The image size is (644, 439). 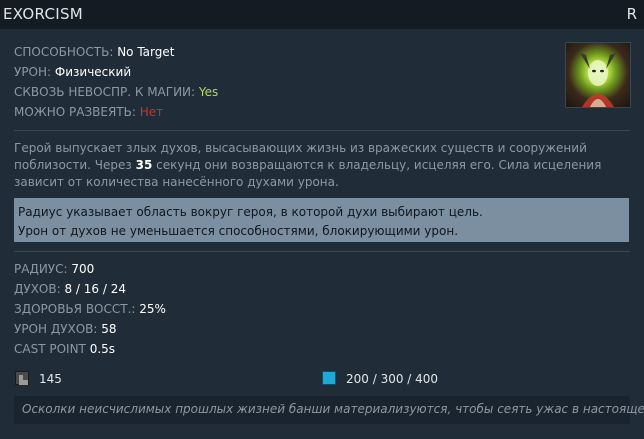 What do you see at coordinates (93, 72) in the screenshot?
I see `attribute-value: Физический` at bounding box center [93, 72].